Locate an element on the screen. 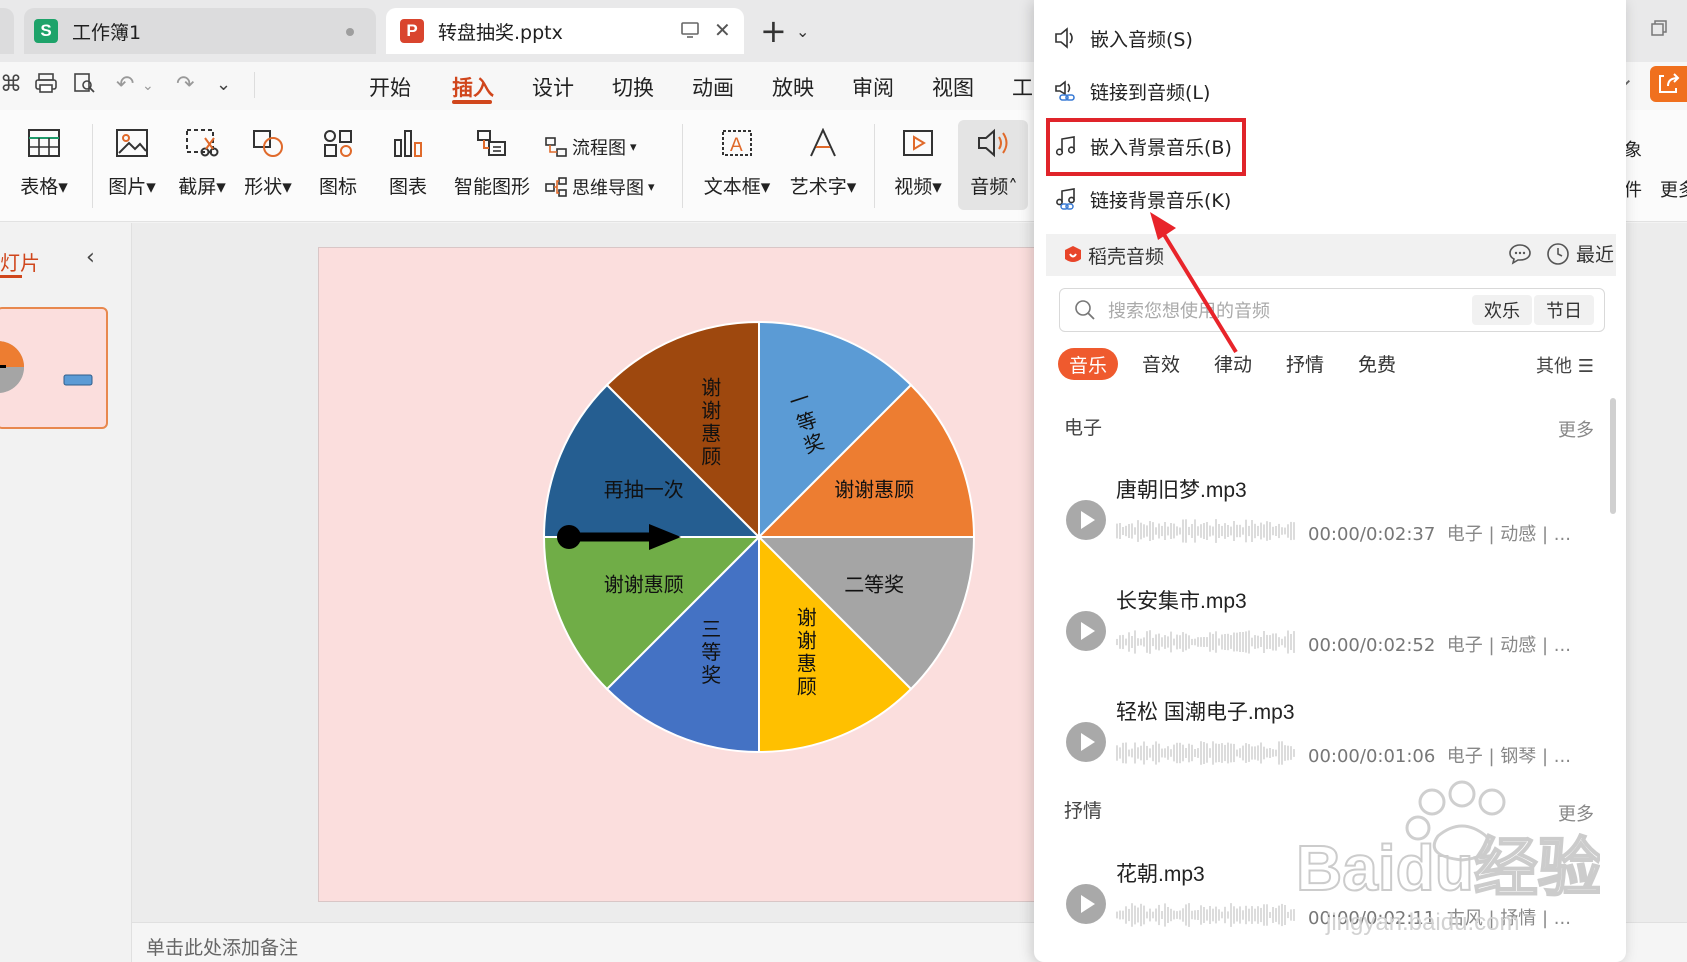 Image resolution: width=1687 pixels, height=962 pixels. shape-label: 形状 is located at coordinates (263, 187).